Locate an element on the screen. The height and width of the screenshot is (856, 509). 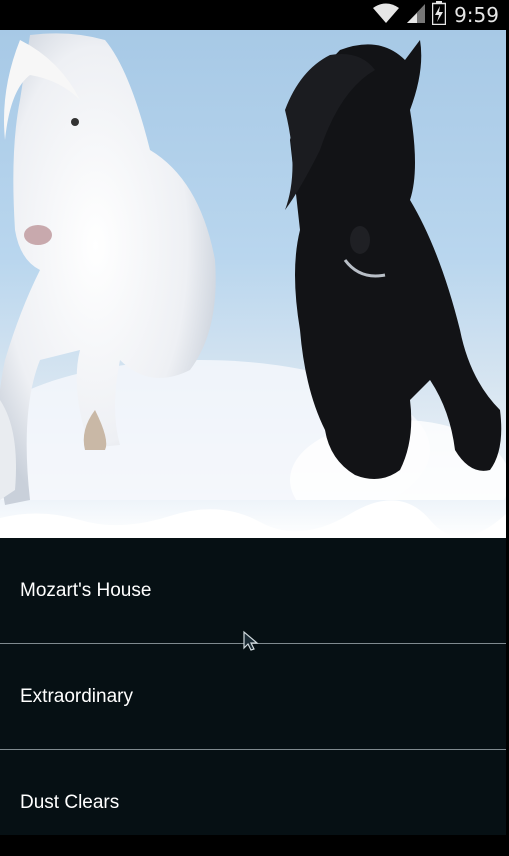
battery-charging-icon is located at coordinates (439, 15).